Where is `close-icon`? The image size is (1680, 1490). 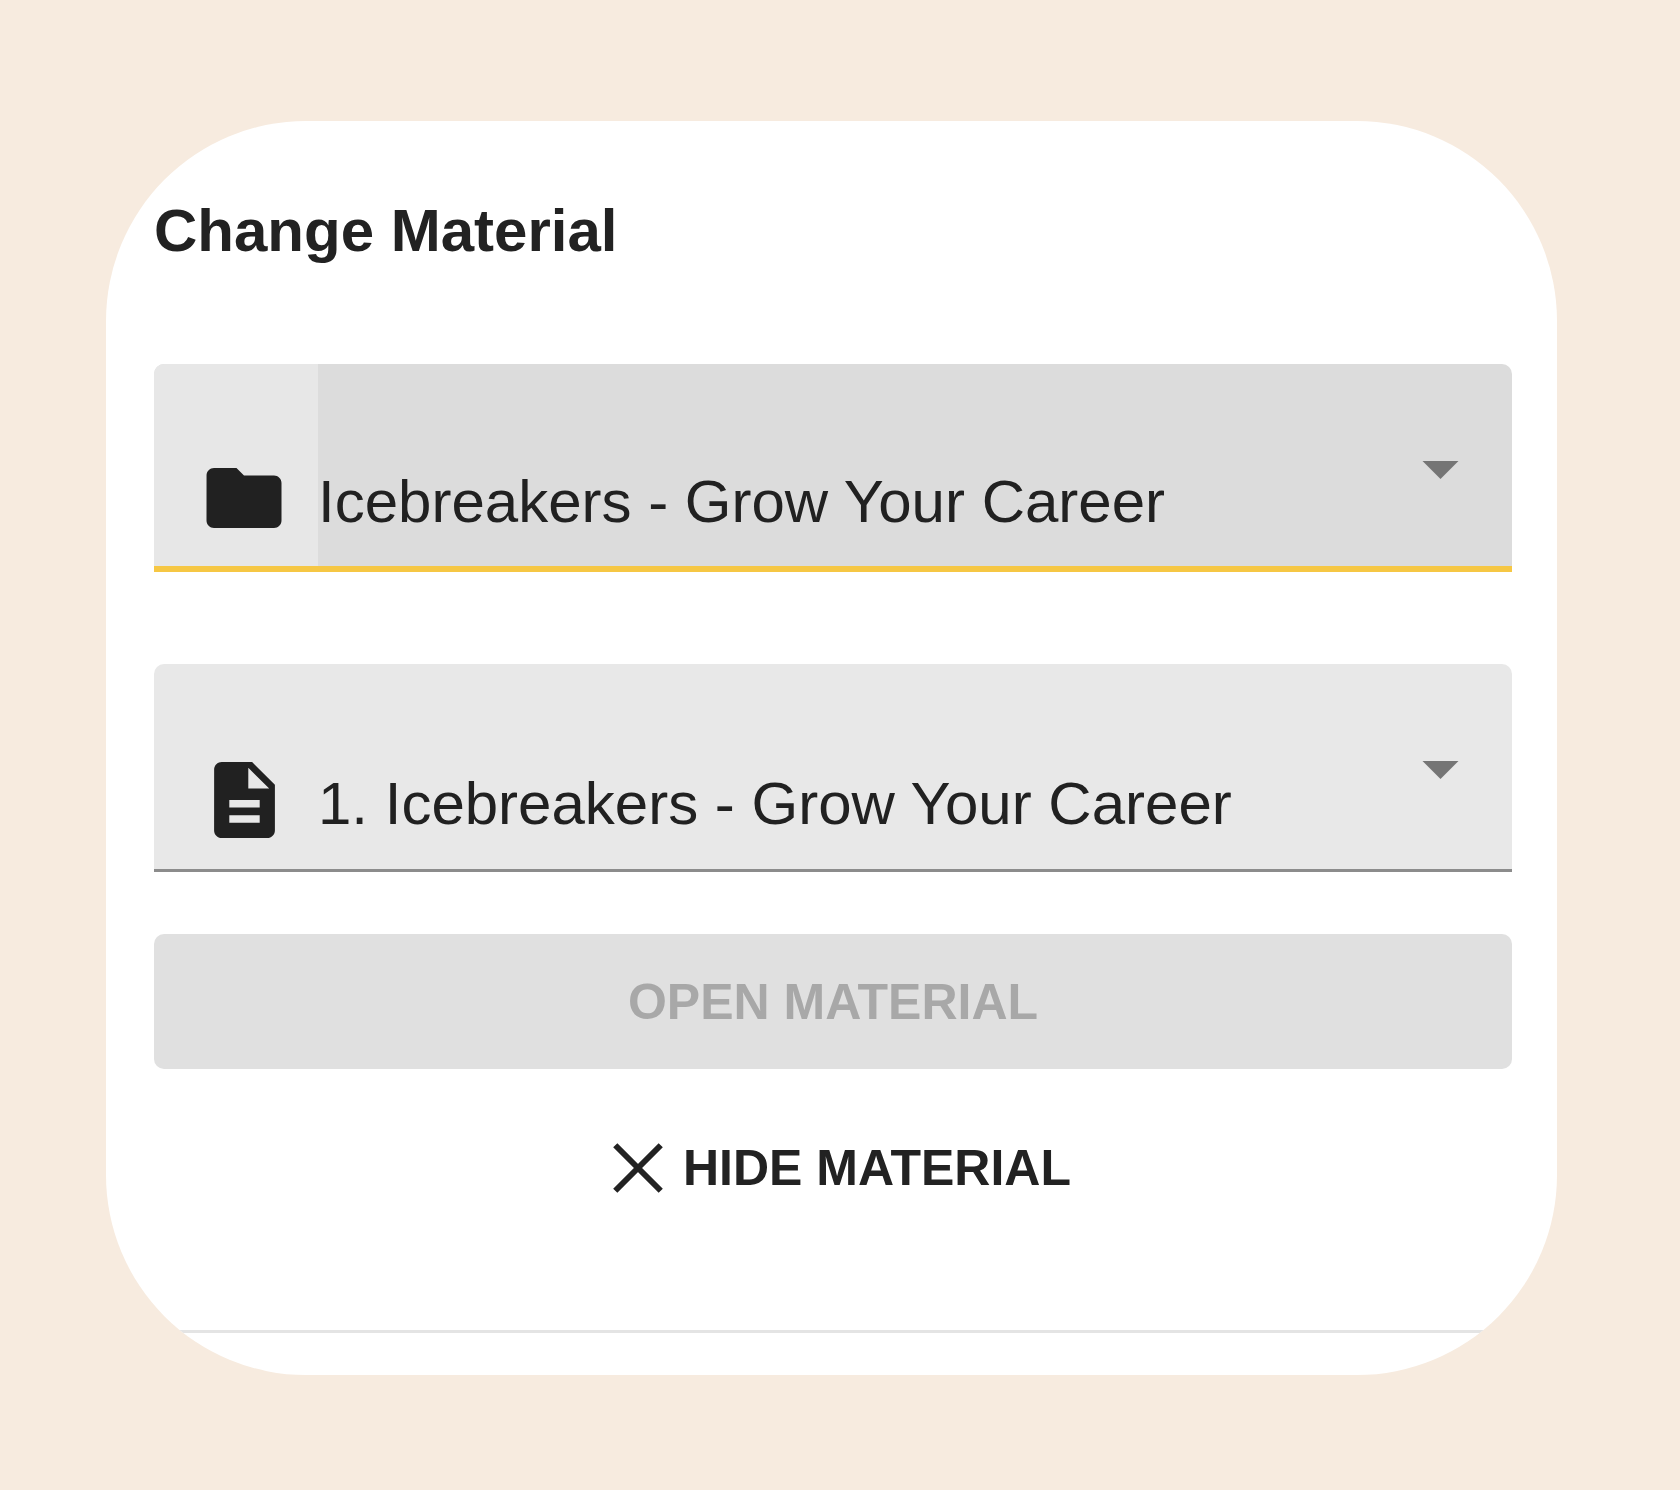 close-icon is located at coordinates (638, 1168).